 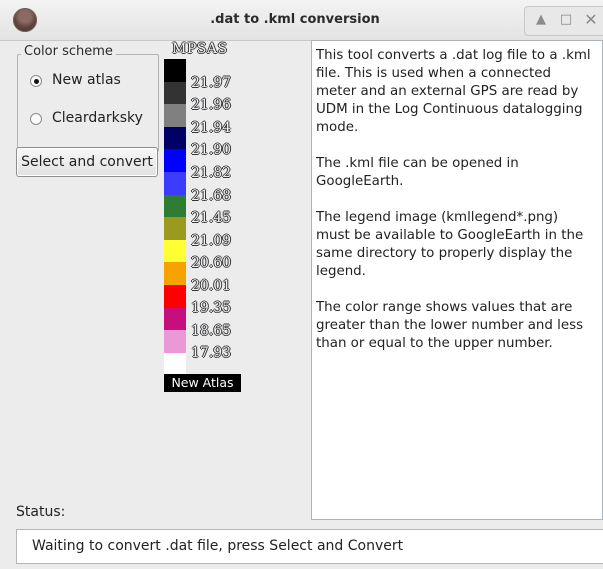 I want to click on legend-color-bars, so click(x=175, y=217).